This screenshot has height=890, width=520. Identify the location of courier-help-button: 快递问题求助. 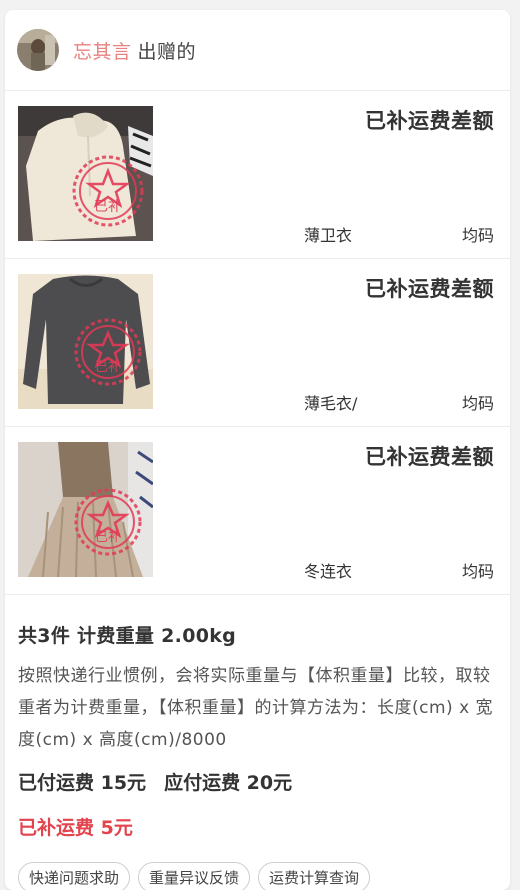
(74, 876).